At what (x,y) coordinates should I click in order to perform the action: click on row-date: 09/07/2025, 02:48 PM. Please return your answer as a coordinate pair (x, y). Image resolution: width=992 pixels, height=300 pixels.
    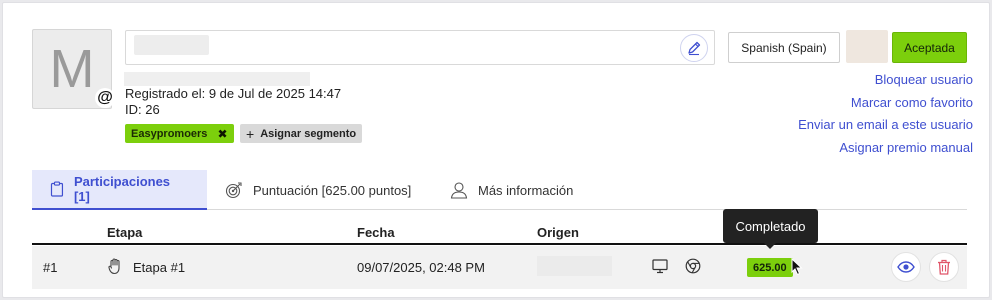
    Looking at the image, I should click on (421, 267).